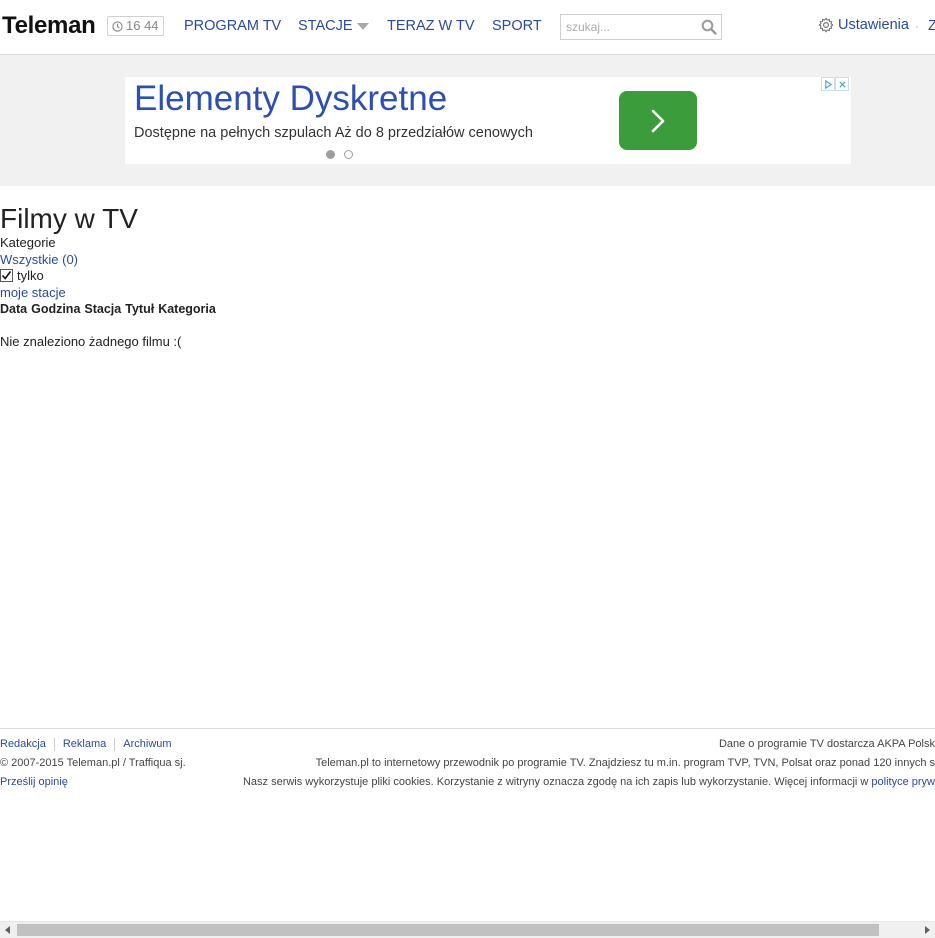 This screenshot has height=938, width=935. I want to click on ad-dot-active, so click(330, 154).